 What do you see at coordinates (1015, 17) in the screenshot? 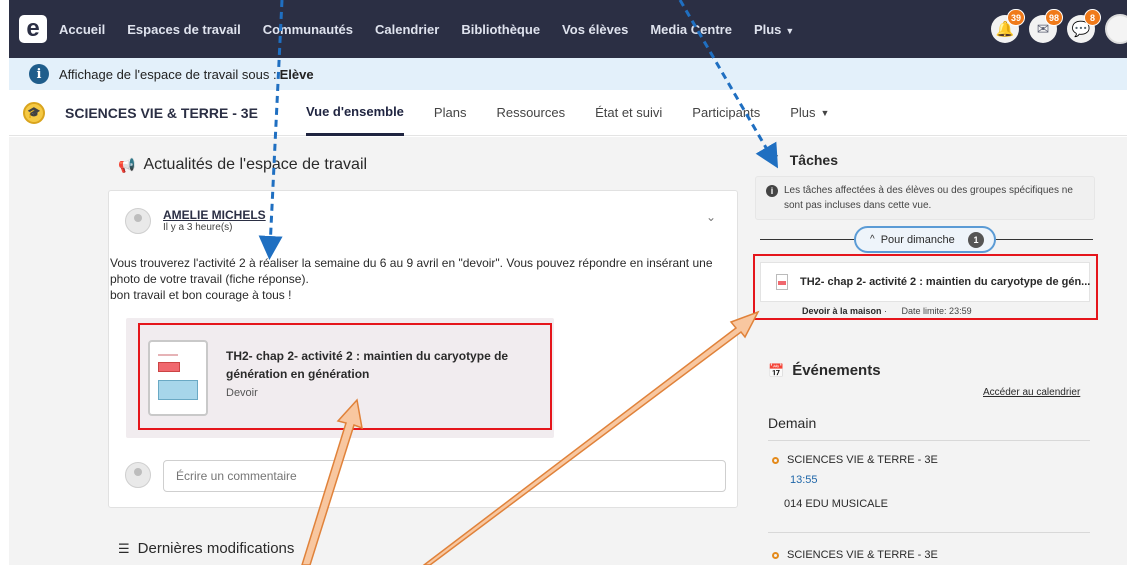
I see `notifications-badge: 39` at bounding box center [1015, 17].